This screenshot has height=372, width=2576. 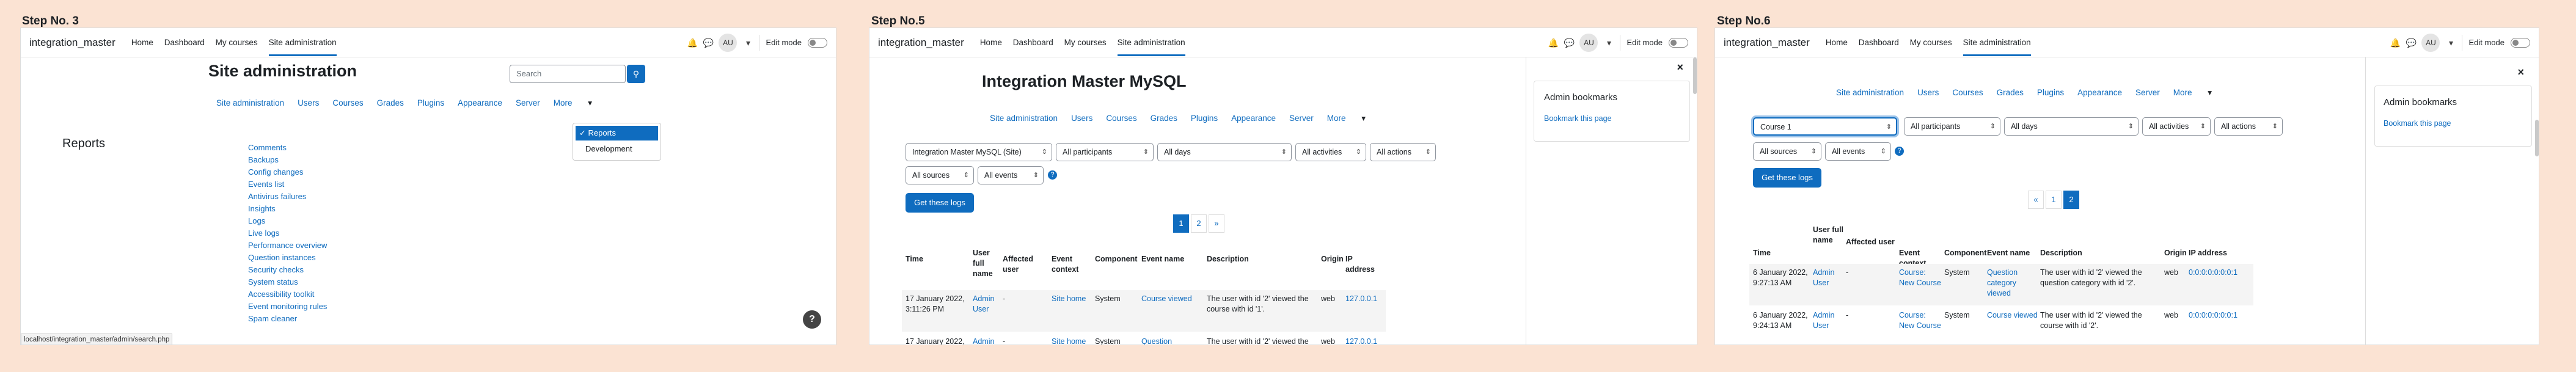 What do you see at coordinates (287, 282) in the screenshot?
I see `report-link: System status` at bounding box center [287, 282].